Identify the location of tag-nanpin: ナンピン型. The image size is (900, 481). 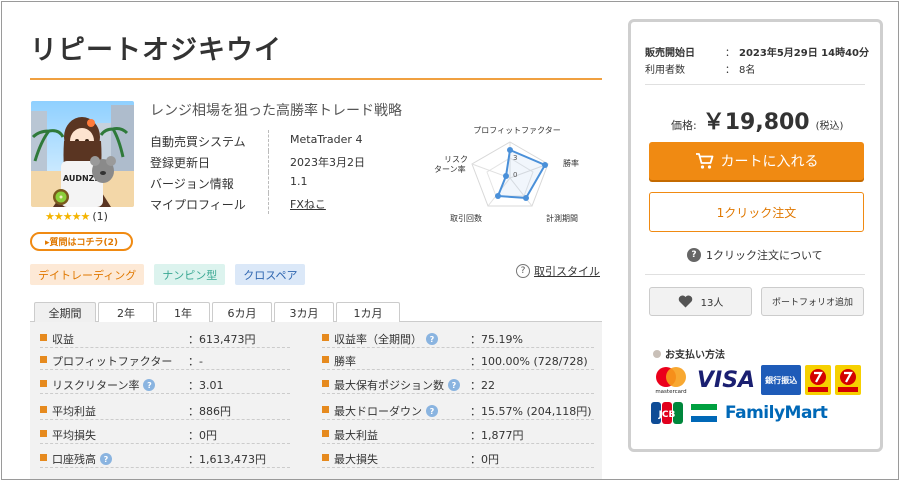
(190, 274).